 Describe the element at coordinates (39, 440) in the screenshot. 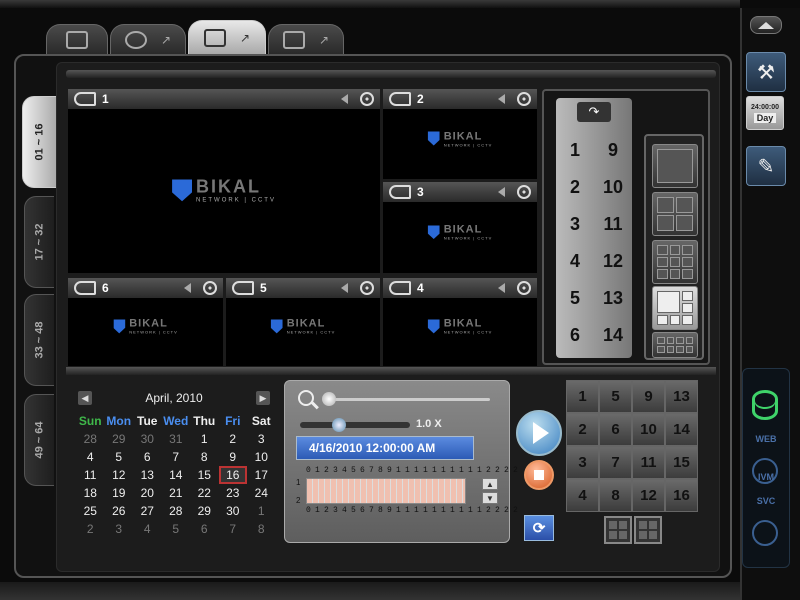

I see `vtab-49-64: 49 ~ 64` at that location.